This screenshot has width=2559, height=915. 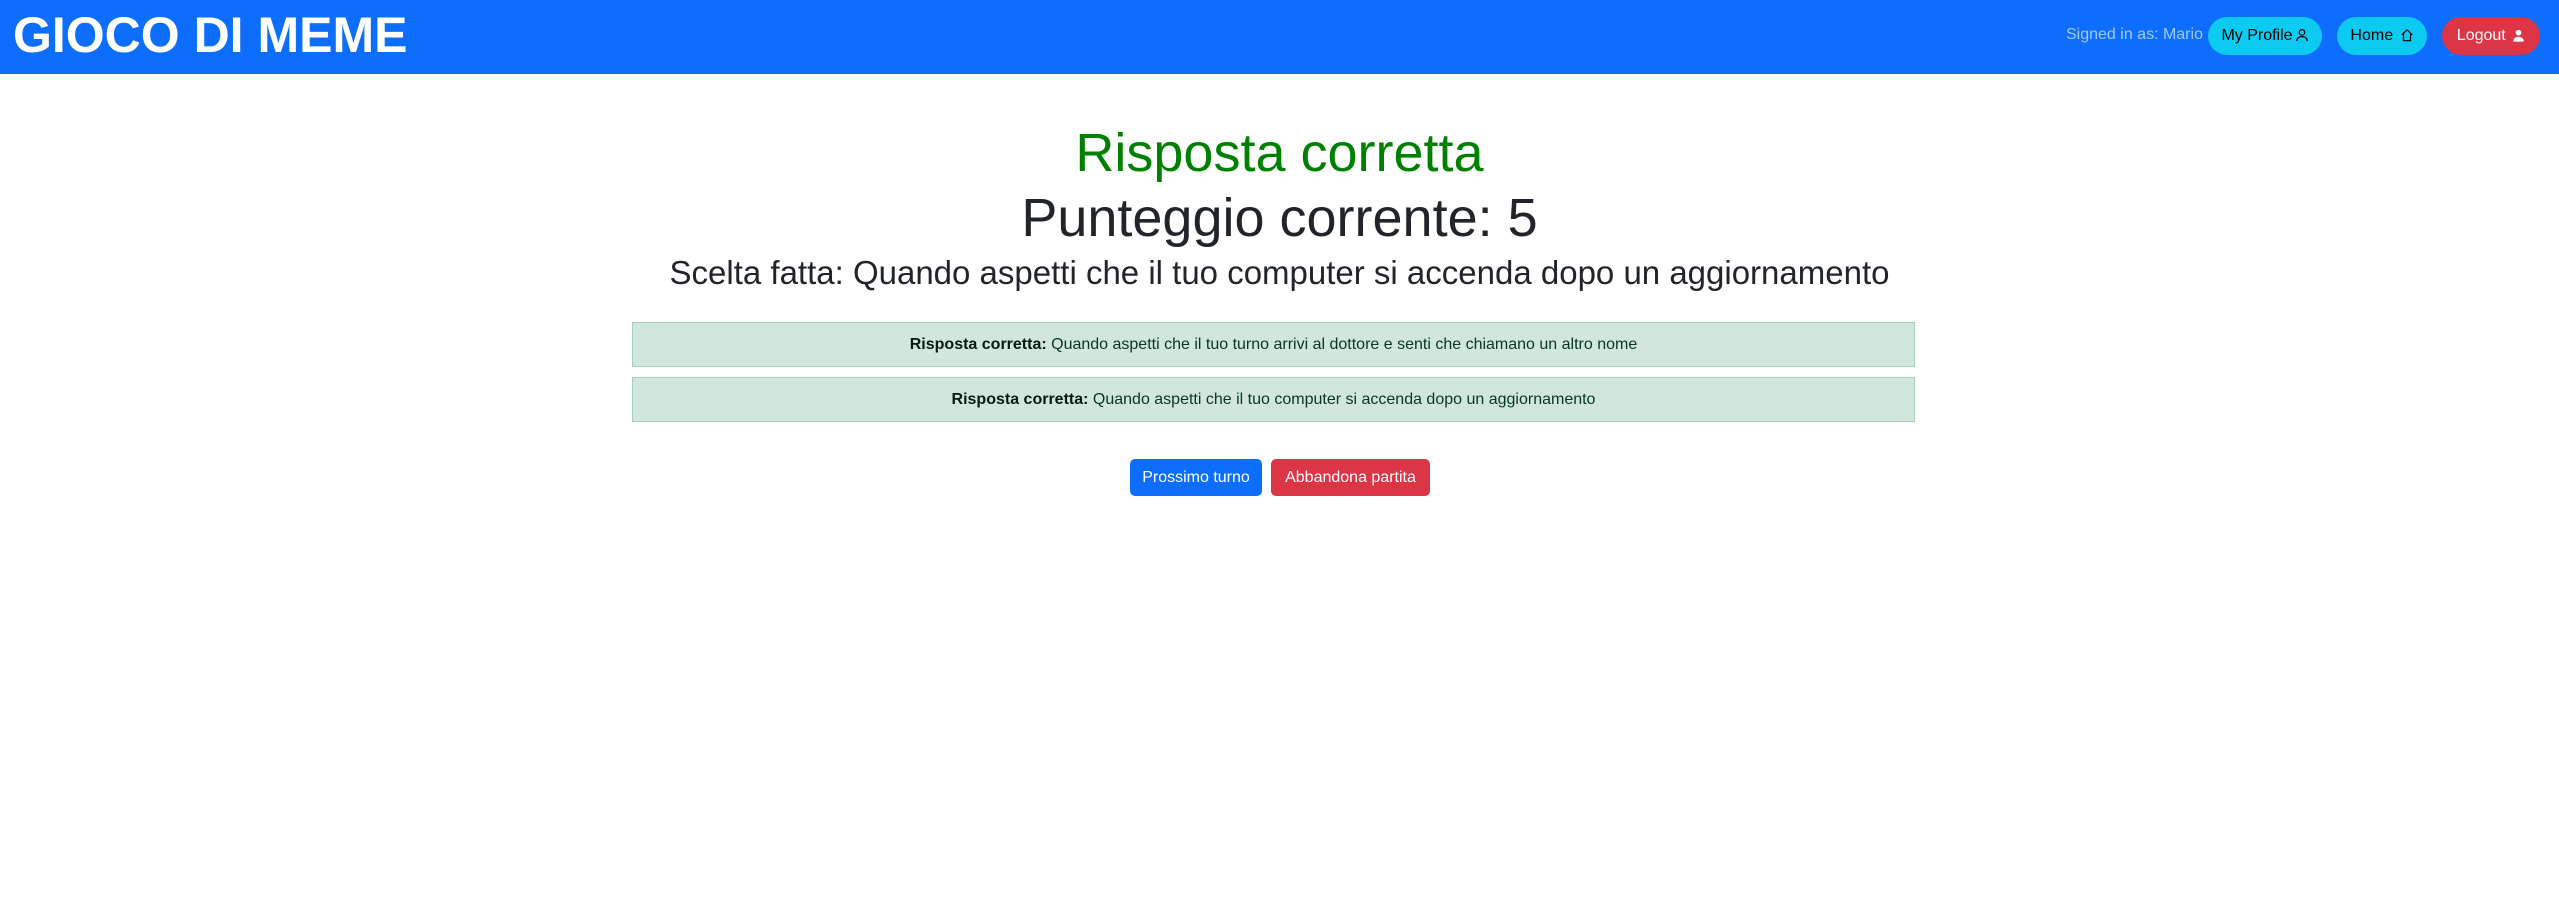 I want to click on next-turn-button: Prossimo turno, so click(x=1196, y=477).